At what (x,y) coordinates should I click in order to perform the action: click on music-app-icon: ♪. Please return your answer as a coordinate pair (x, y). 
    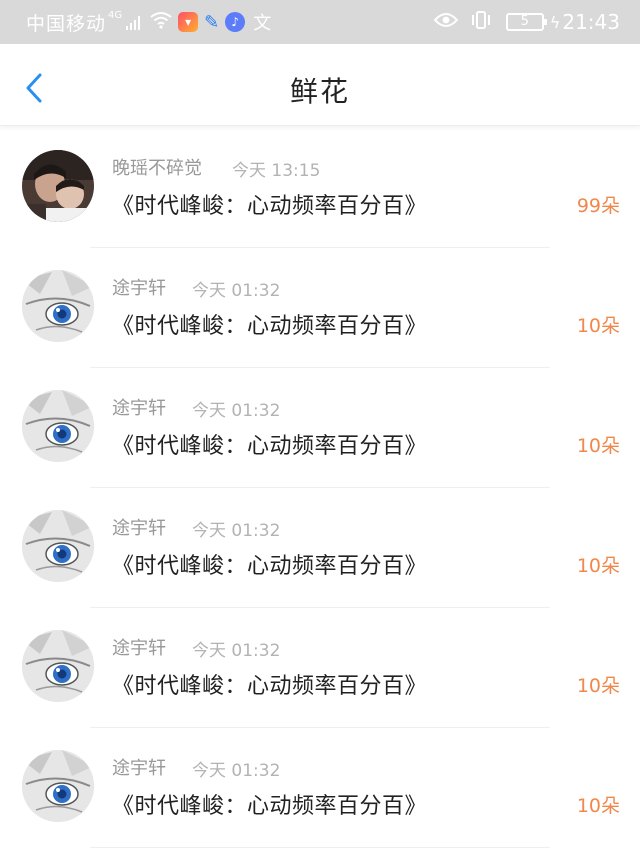
    Looking at the image, I should click on (235, 22).